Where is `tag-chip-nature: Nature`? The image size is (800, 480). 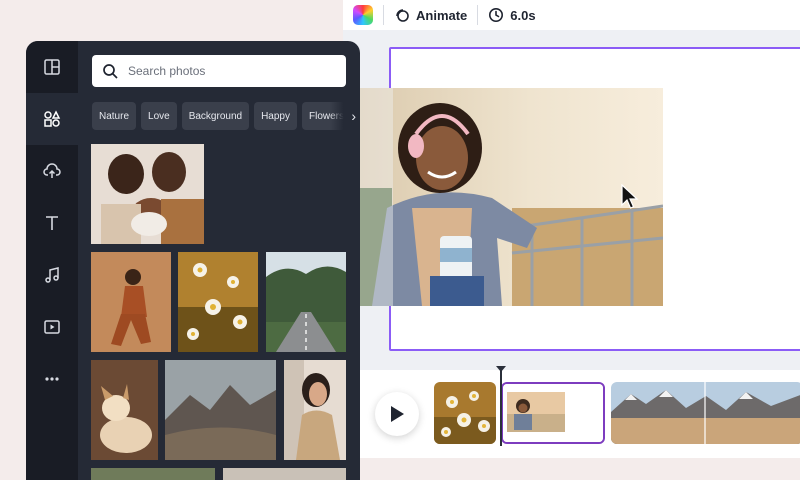
tag-chip-nature: Nature is located at coordinates (114, 116).